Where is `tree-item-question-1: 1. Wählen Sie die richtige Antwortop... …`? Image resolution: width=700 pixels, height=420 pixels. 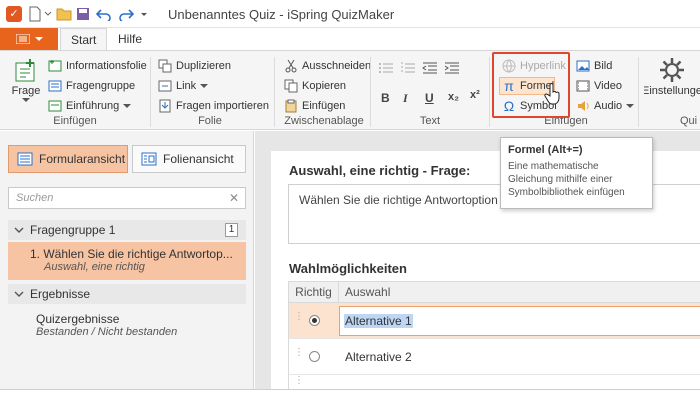
tree-item-question-1: 1. Wählen Sie die richtige Antwortop... … is located at coordinates (127, 261).